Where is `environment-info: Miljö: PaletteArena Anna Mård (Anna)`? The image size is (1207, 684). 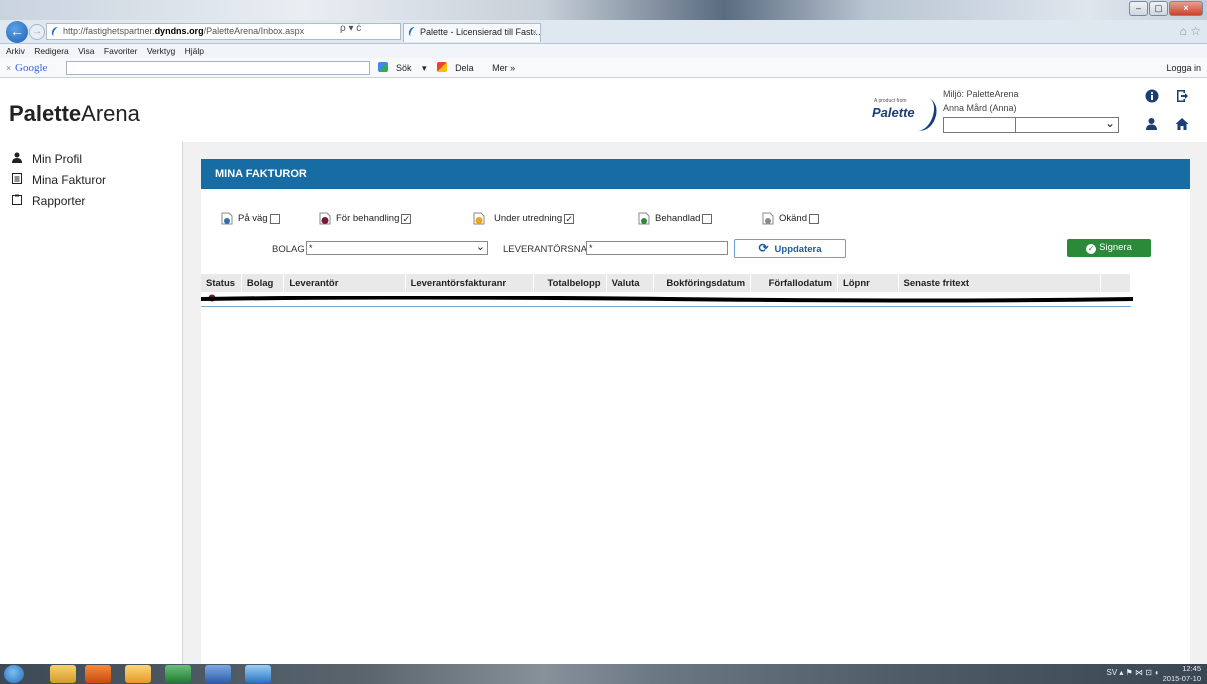 environment-info: Miljö: PaletteArena Anna Mård (Anna) is located at coordinates (981, 101).